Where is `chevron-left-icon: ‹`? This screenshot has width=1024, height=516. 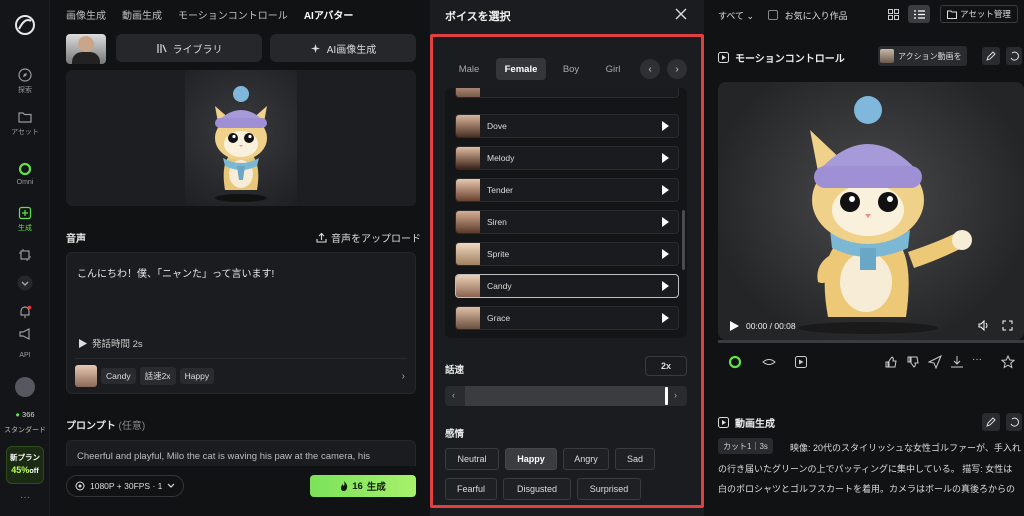 chevron-left-icon: ‹ is located at coordinates (453, 395).